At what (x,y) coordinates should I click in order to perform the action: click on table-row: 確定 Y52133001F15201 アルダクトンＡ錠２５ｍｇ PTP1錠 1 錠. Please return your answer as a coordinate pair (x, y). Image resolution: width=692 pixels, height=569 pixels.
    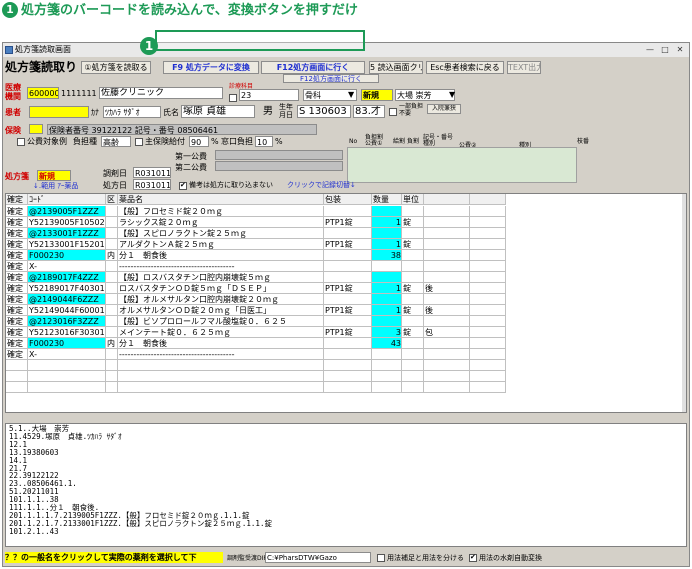
    Looking at the image, I should click on (256, 244).